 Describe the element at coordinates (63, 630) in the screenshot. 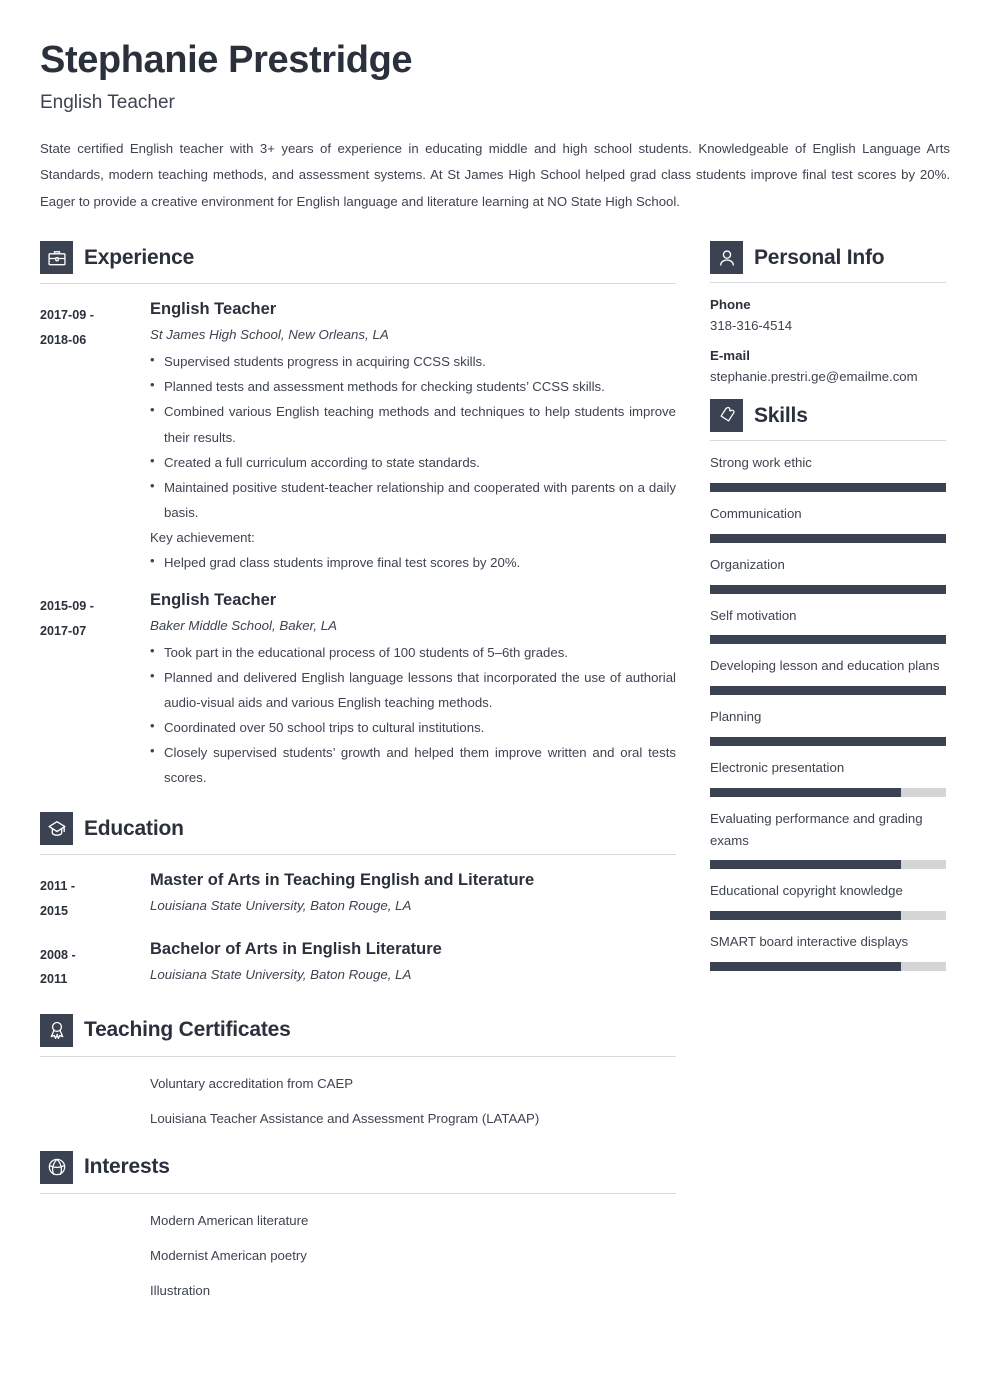

I see `entry-date-end: 2017-07` at that location.